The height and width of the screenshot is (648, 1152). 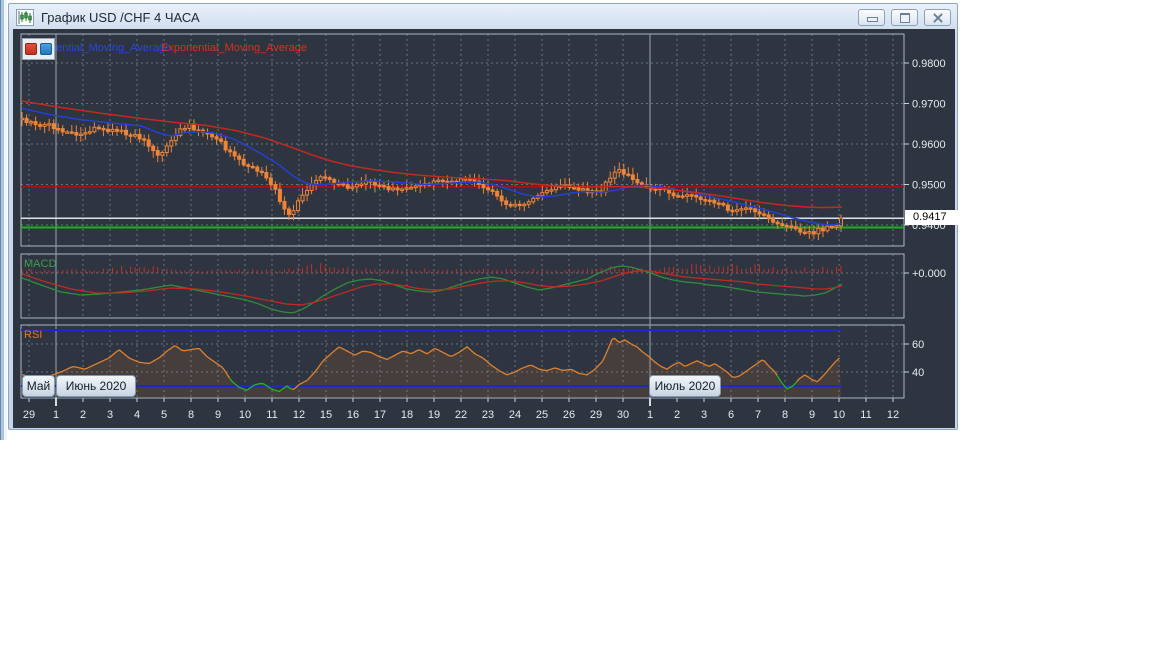 What do you see at coordinates (929, 186) in the screenshot?
I see `svg-text: 0.9500` at bounding box center [929, 186].